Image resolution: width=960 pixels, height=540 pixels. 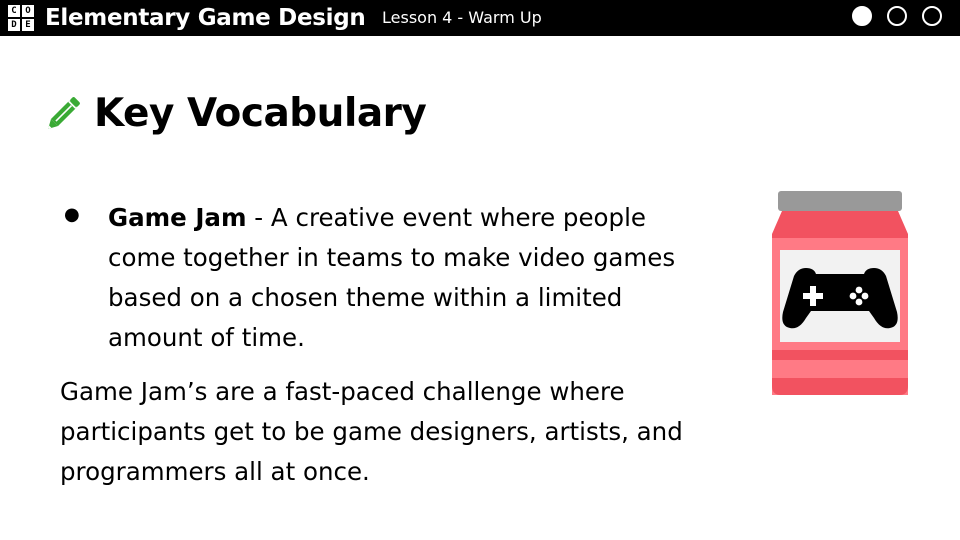 I want to click on course-title: Elementary Game Design, so click(x=205, y=18).